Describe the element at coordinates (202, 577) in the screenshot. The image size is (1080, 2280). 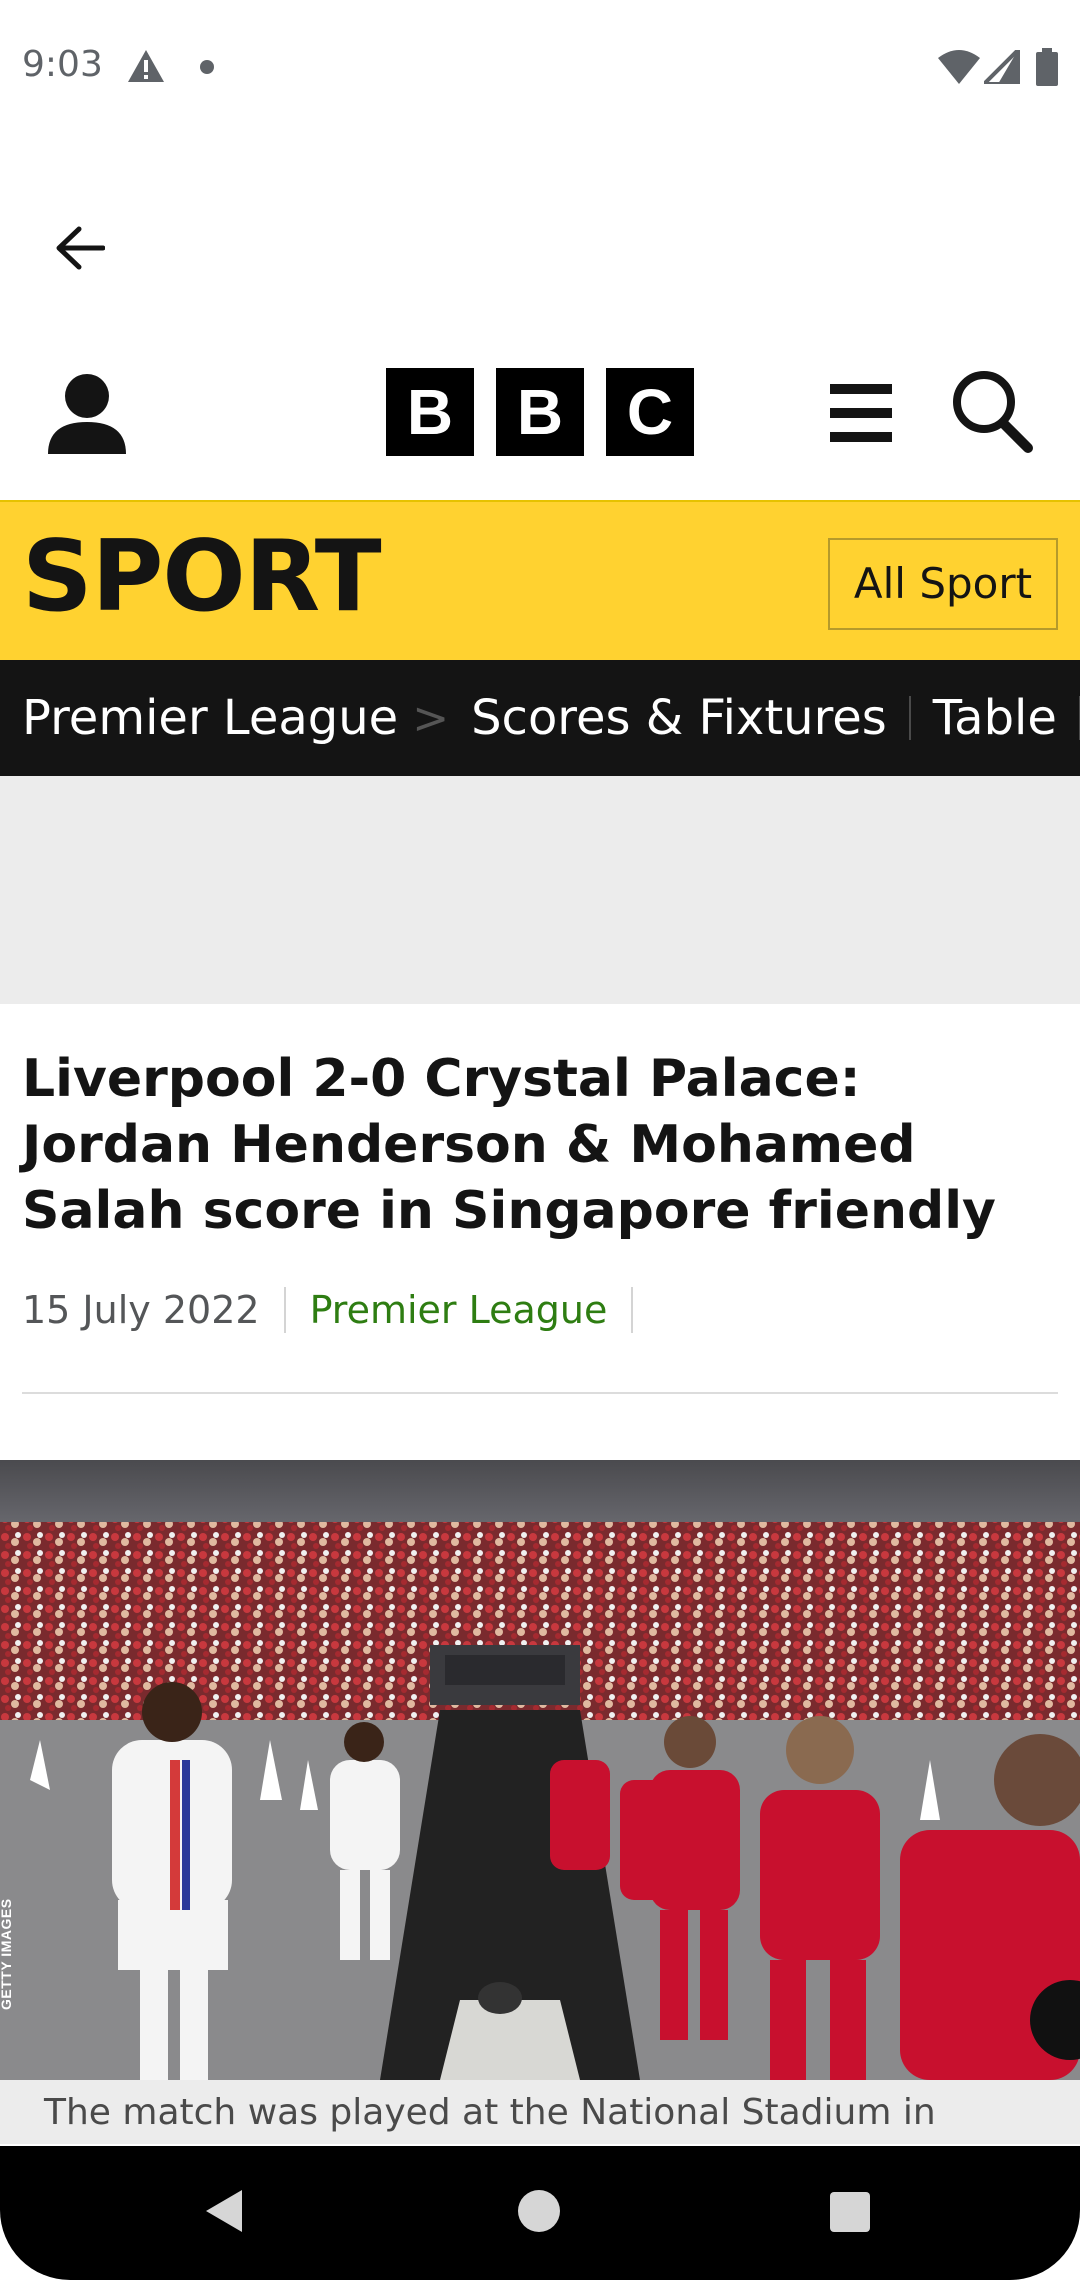
I see `sport-title: SPORT` at that location.